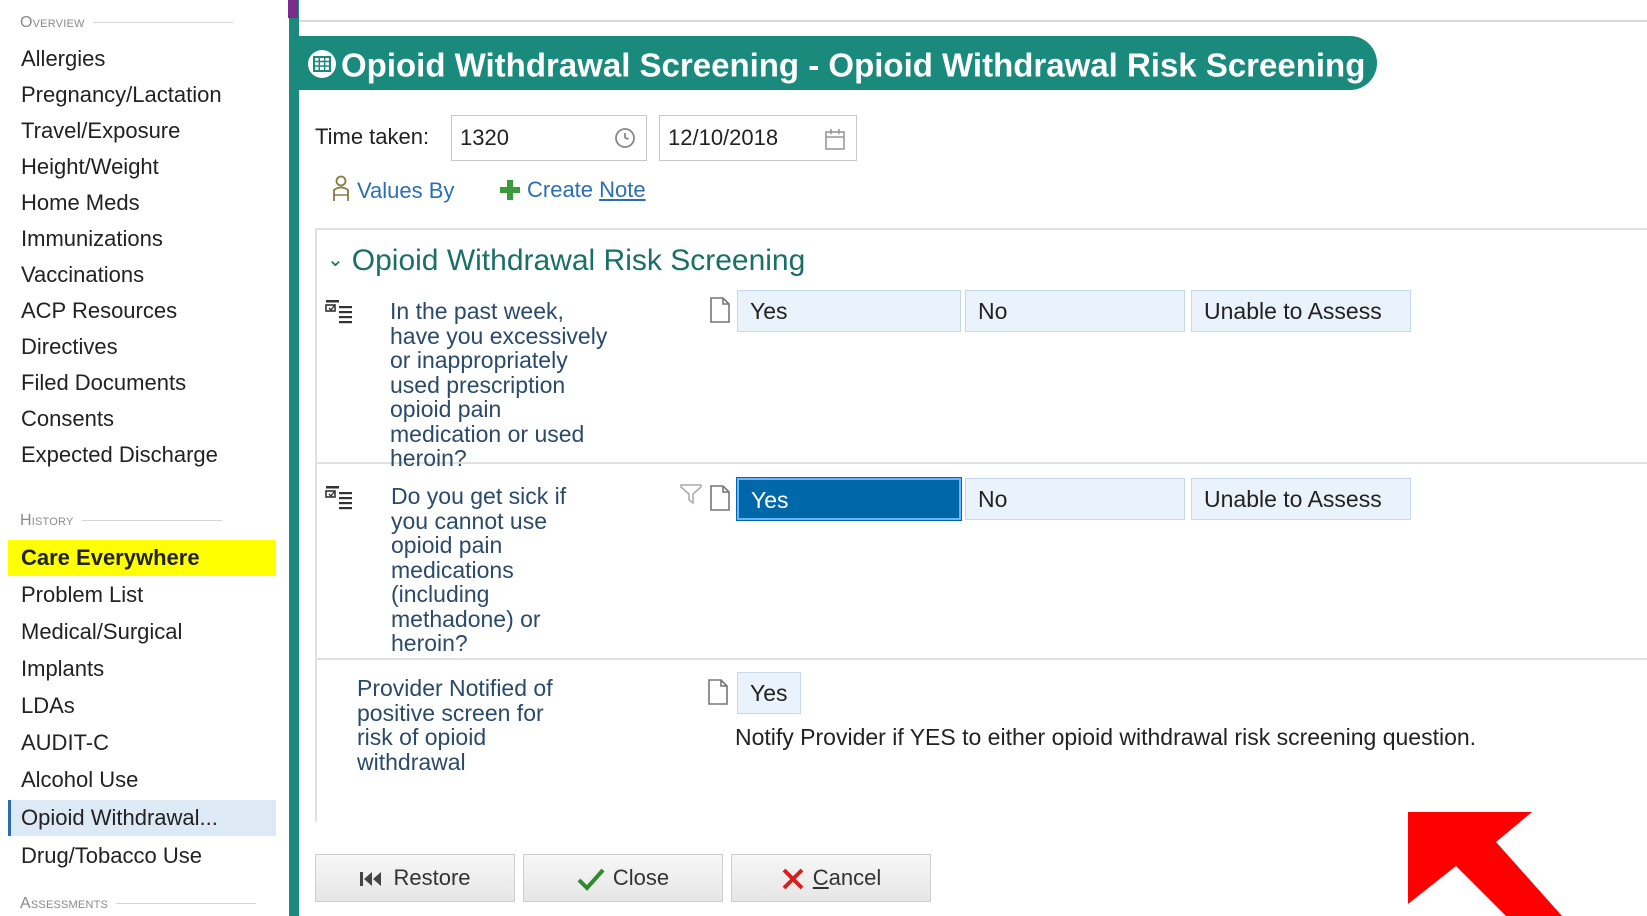  Describe the element at coordinates (723, 137) in the screenshot. I see `date-taken-value: 12/10/2018` at that location.